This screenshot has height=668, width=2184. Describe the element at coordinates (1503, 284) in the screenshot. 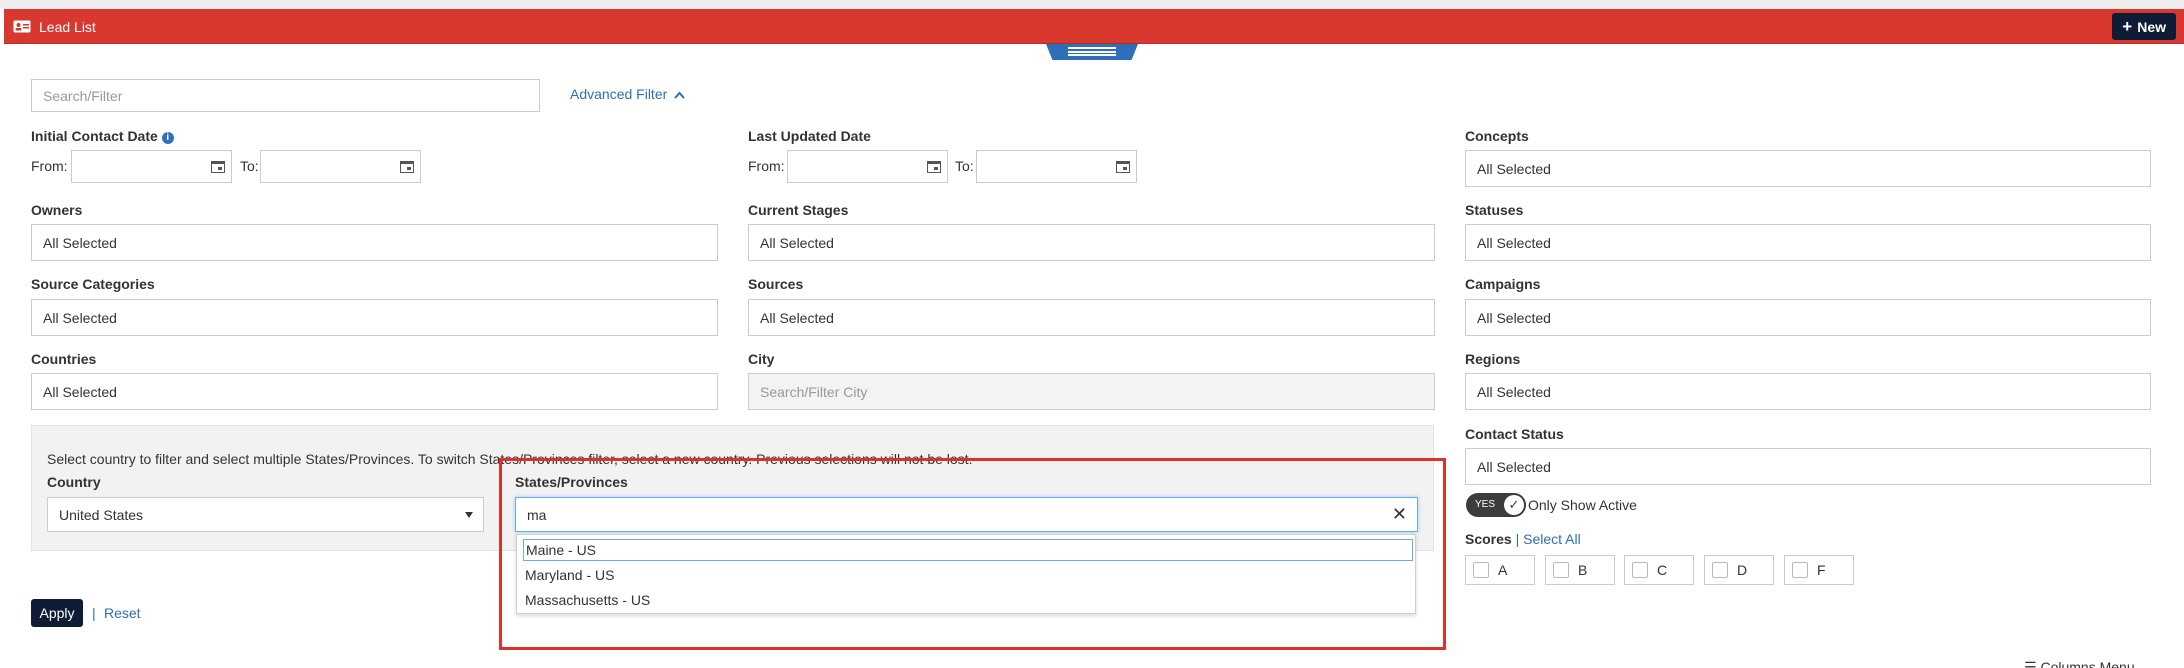

I see `campaigns-label: Campaigns` at that location.